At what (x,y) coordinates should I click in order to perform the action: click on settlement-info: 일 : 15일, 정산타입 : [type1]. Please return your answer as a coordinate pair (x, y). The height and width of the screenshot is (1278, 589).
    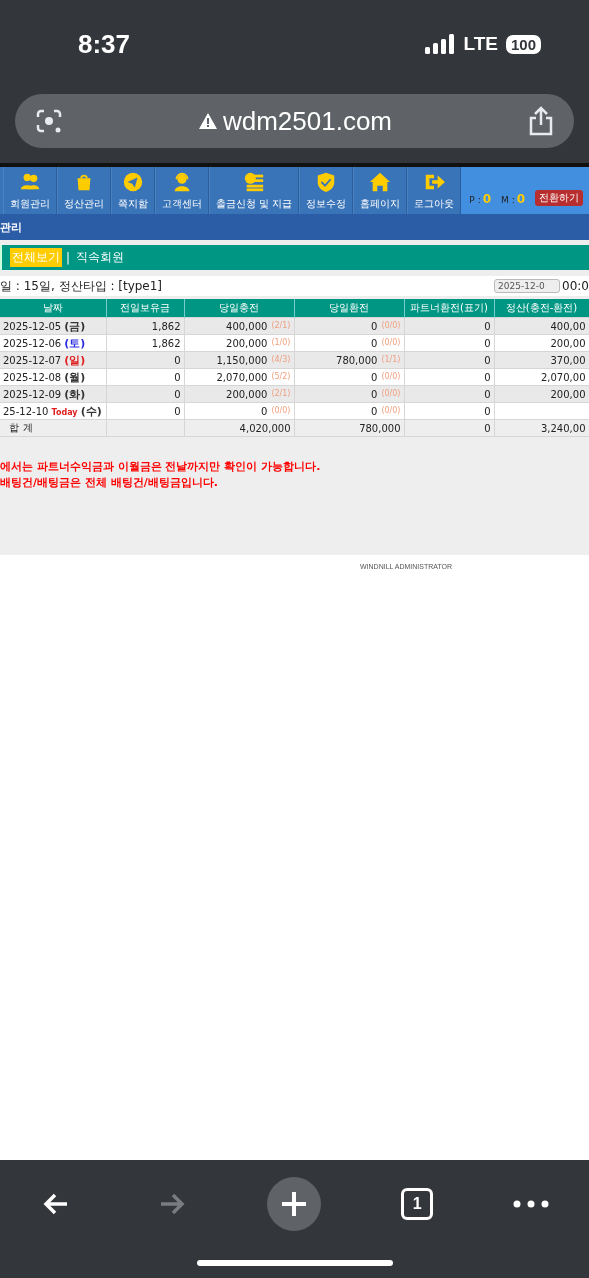
    Looking at the image, I should click on (81, 286).